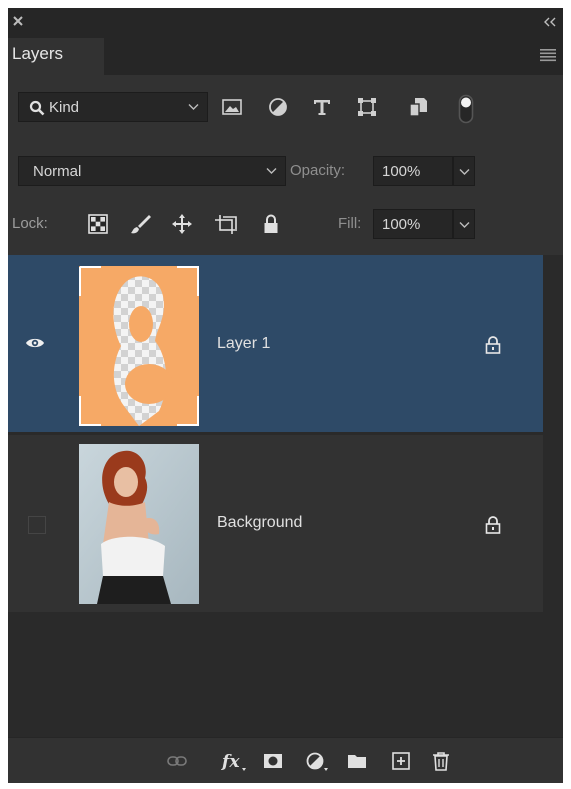 The height and width of the screenshot is (789, 571). I want to click on lock-artboard-icon, so click(226, 224).